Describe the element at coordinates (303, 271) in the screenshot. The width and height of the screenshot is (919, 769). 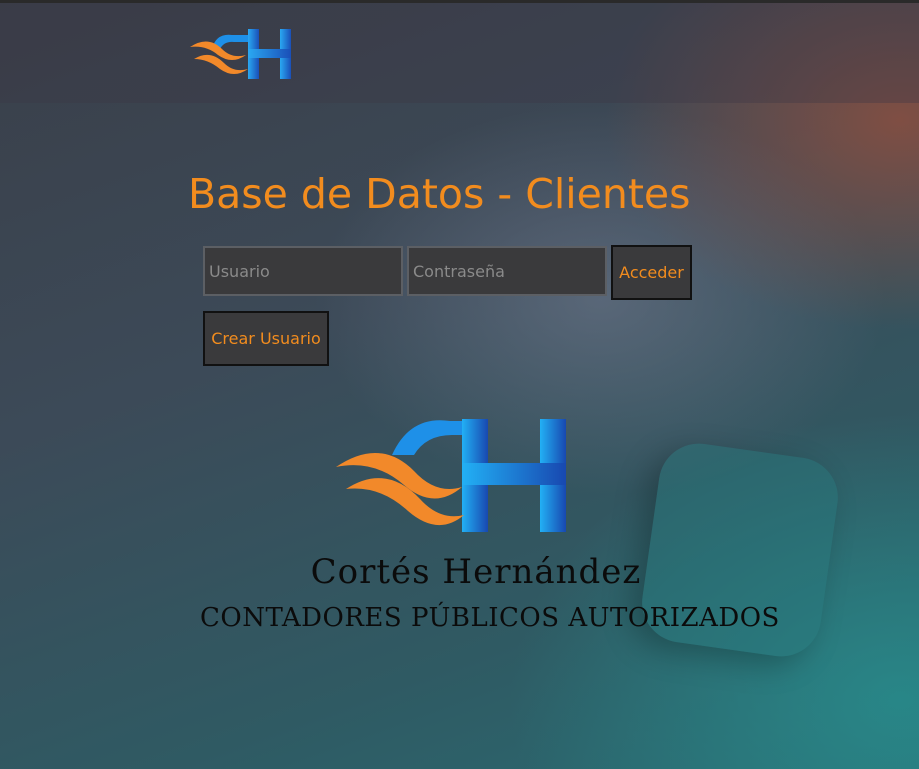
I see `username-input` at that location.